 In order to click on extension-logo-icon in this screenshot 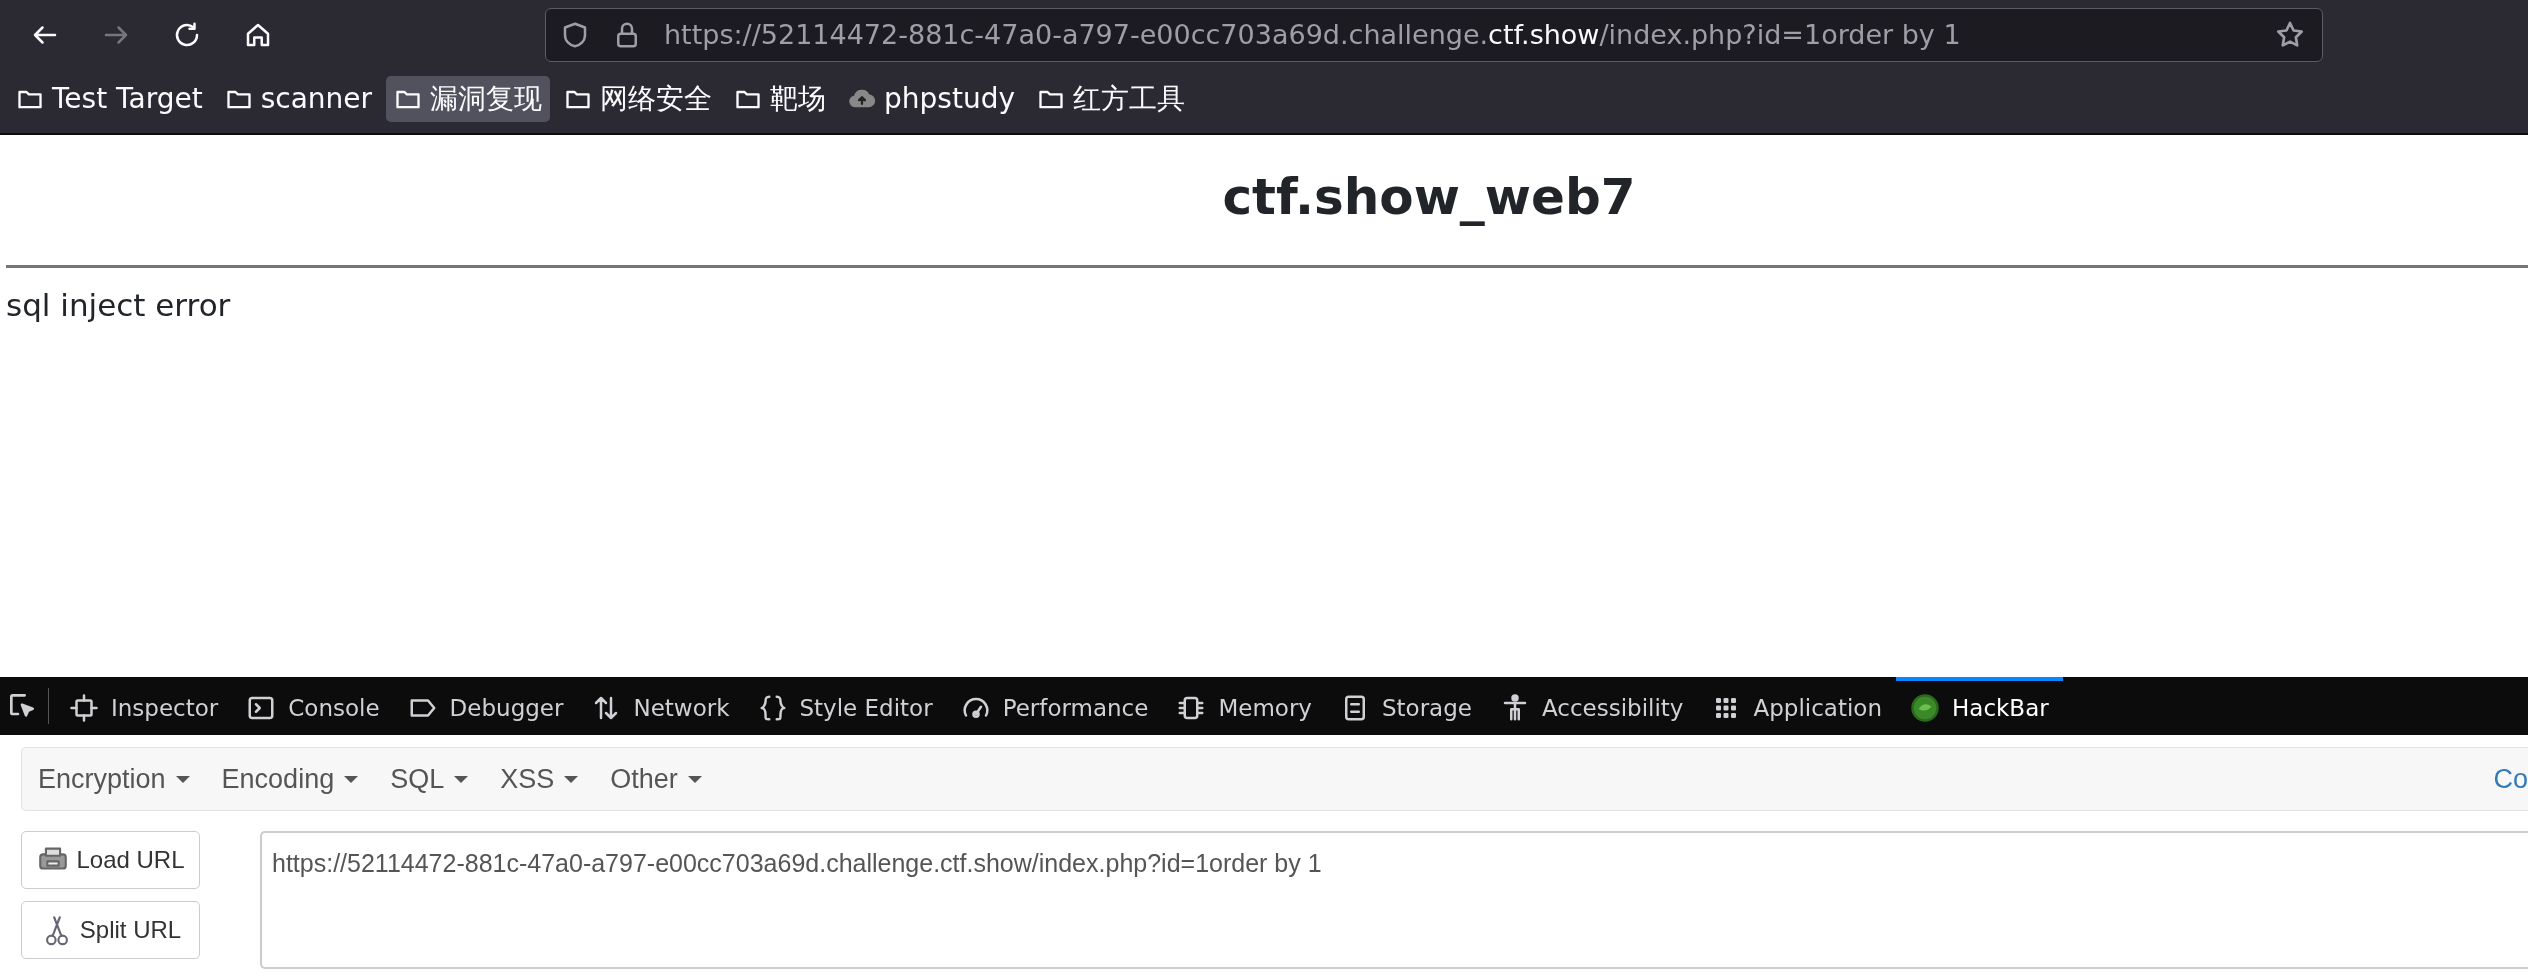, I will do `click(1925, 708)`.